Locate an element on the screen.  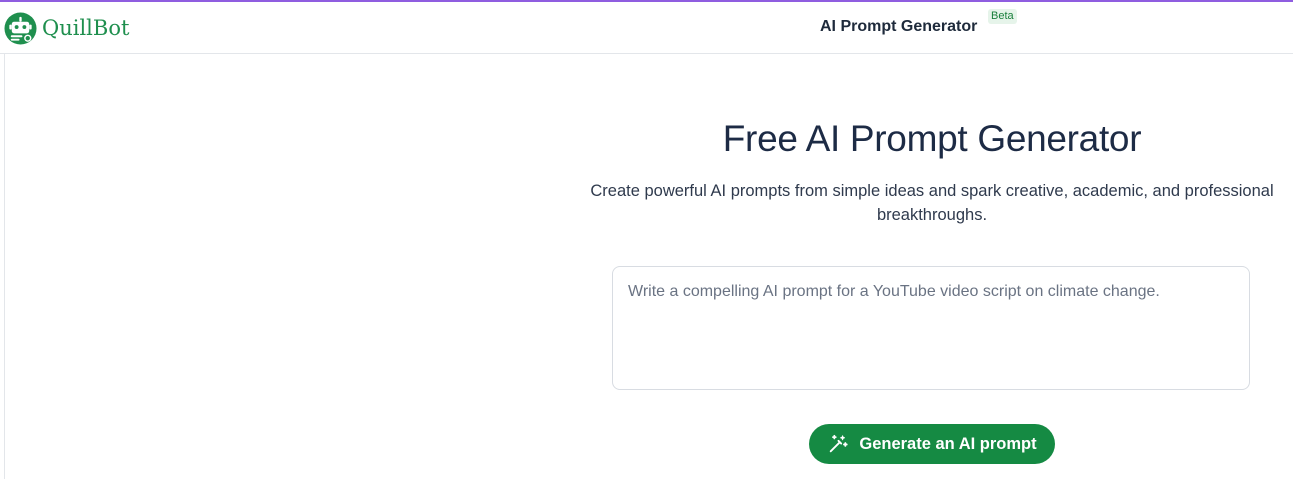
app-header: QuillBot AI Prompt Generator Beta is located at coordinates (646, 28).